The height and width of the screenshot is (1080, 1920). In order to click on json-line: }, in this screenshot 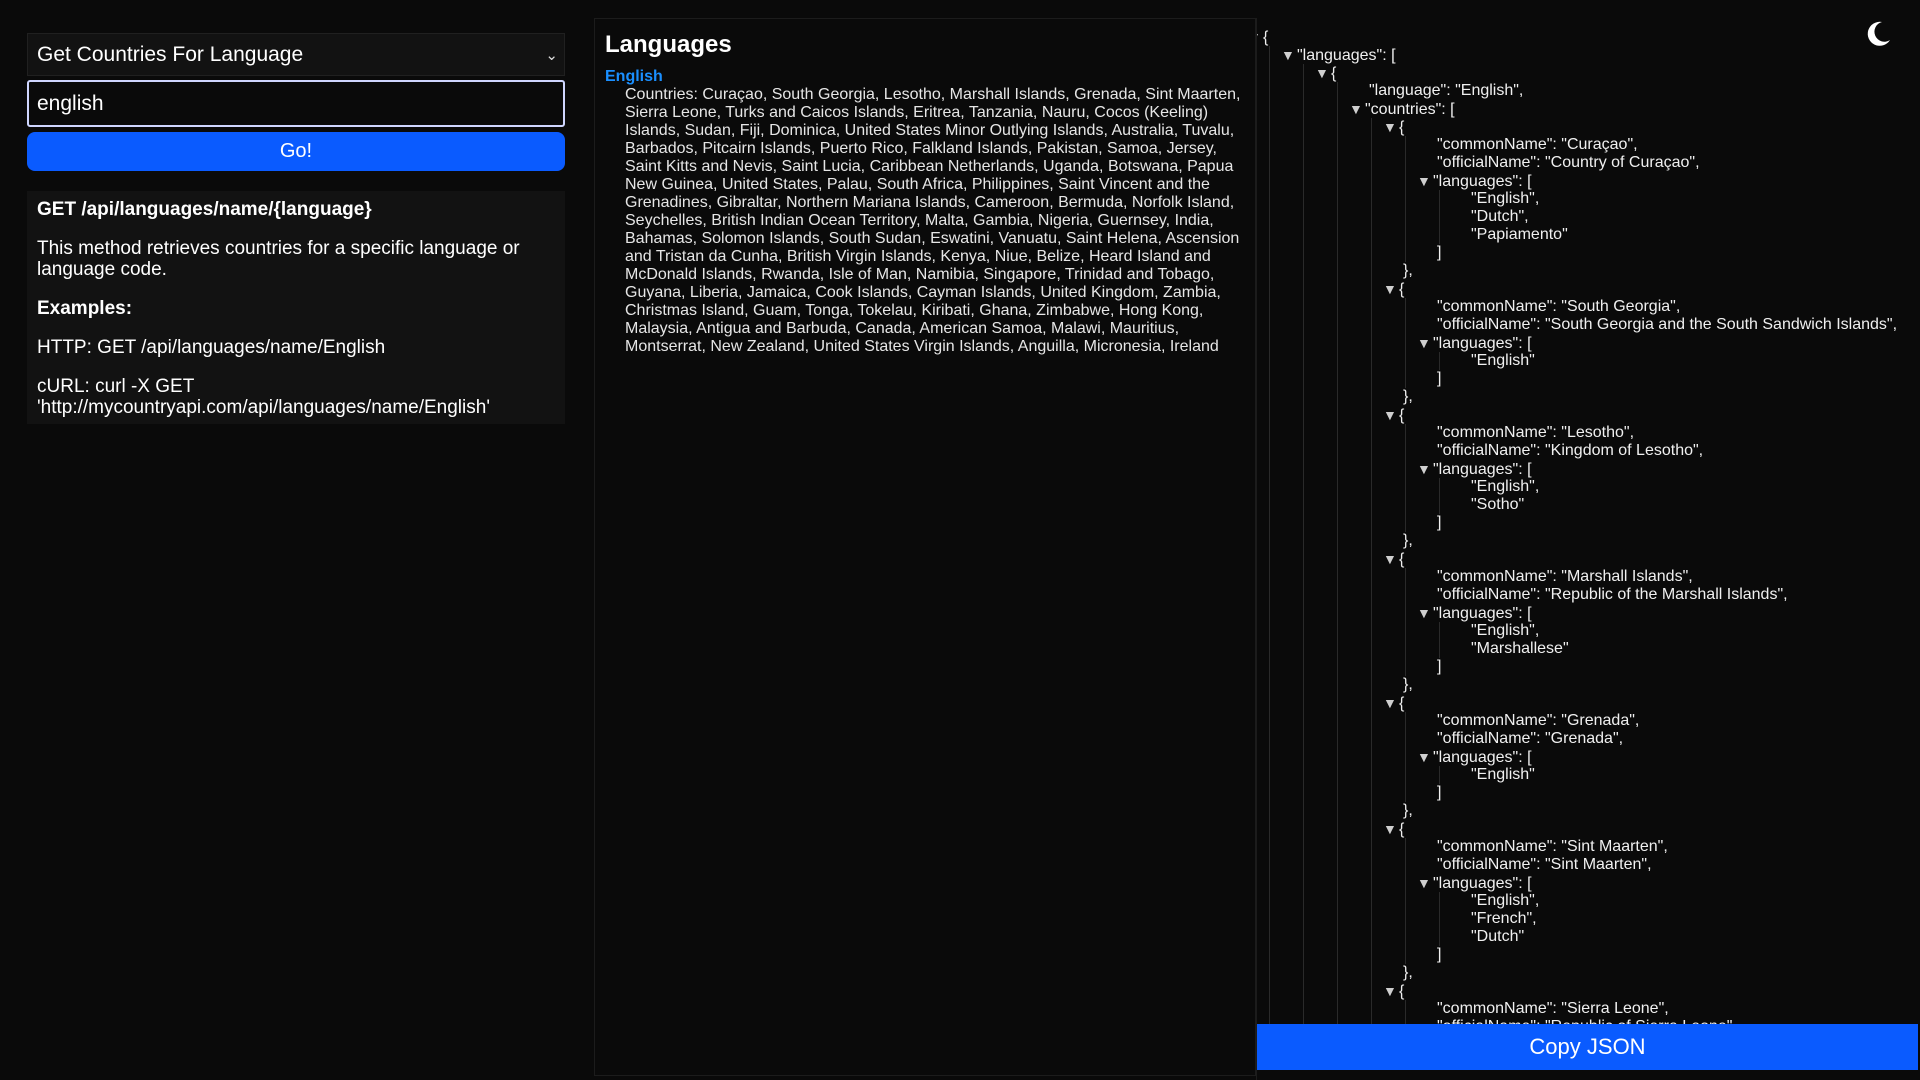, I will do `click(1587, 397)`.